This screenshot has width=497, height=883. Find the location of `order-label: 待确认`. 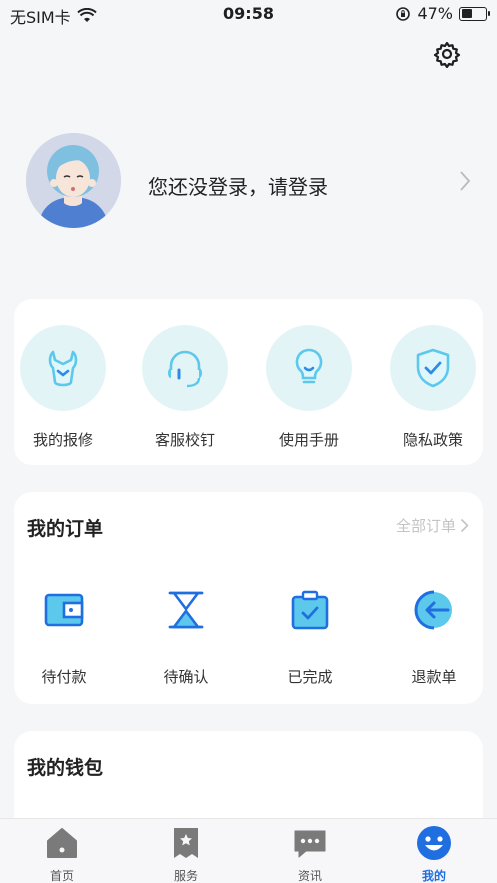

order-label: 待确认 is located at coordinates (186, 677).